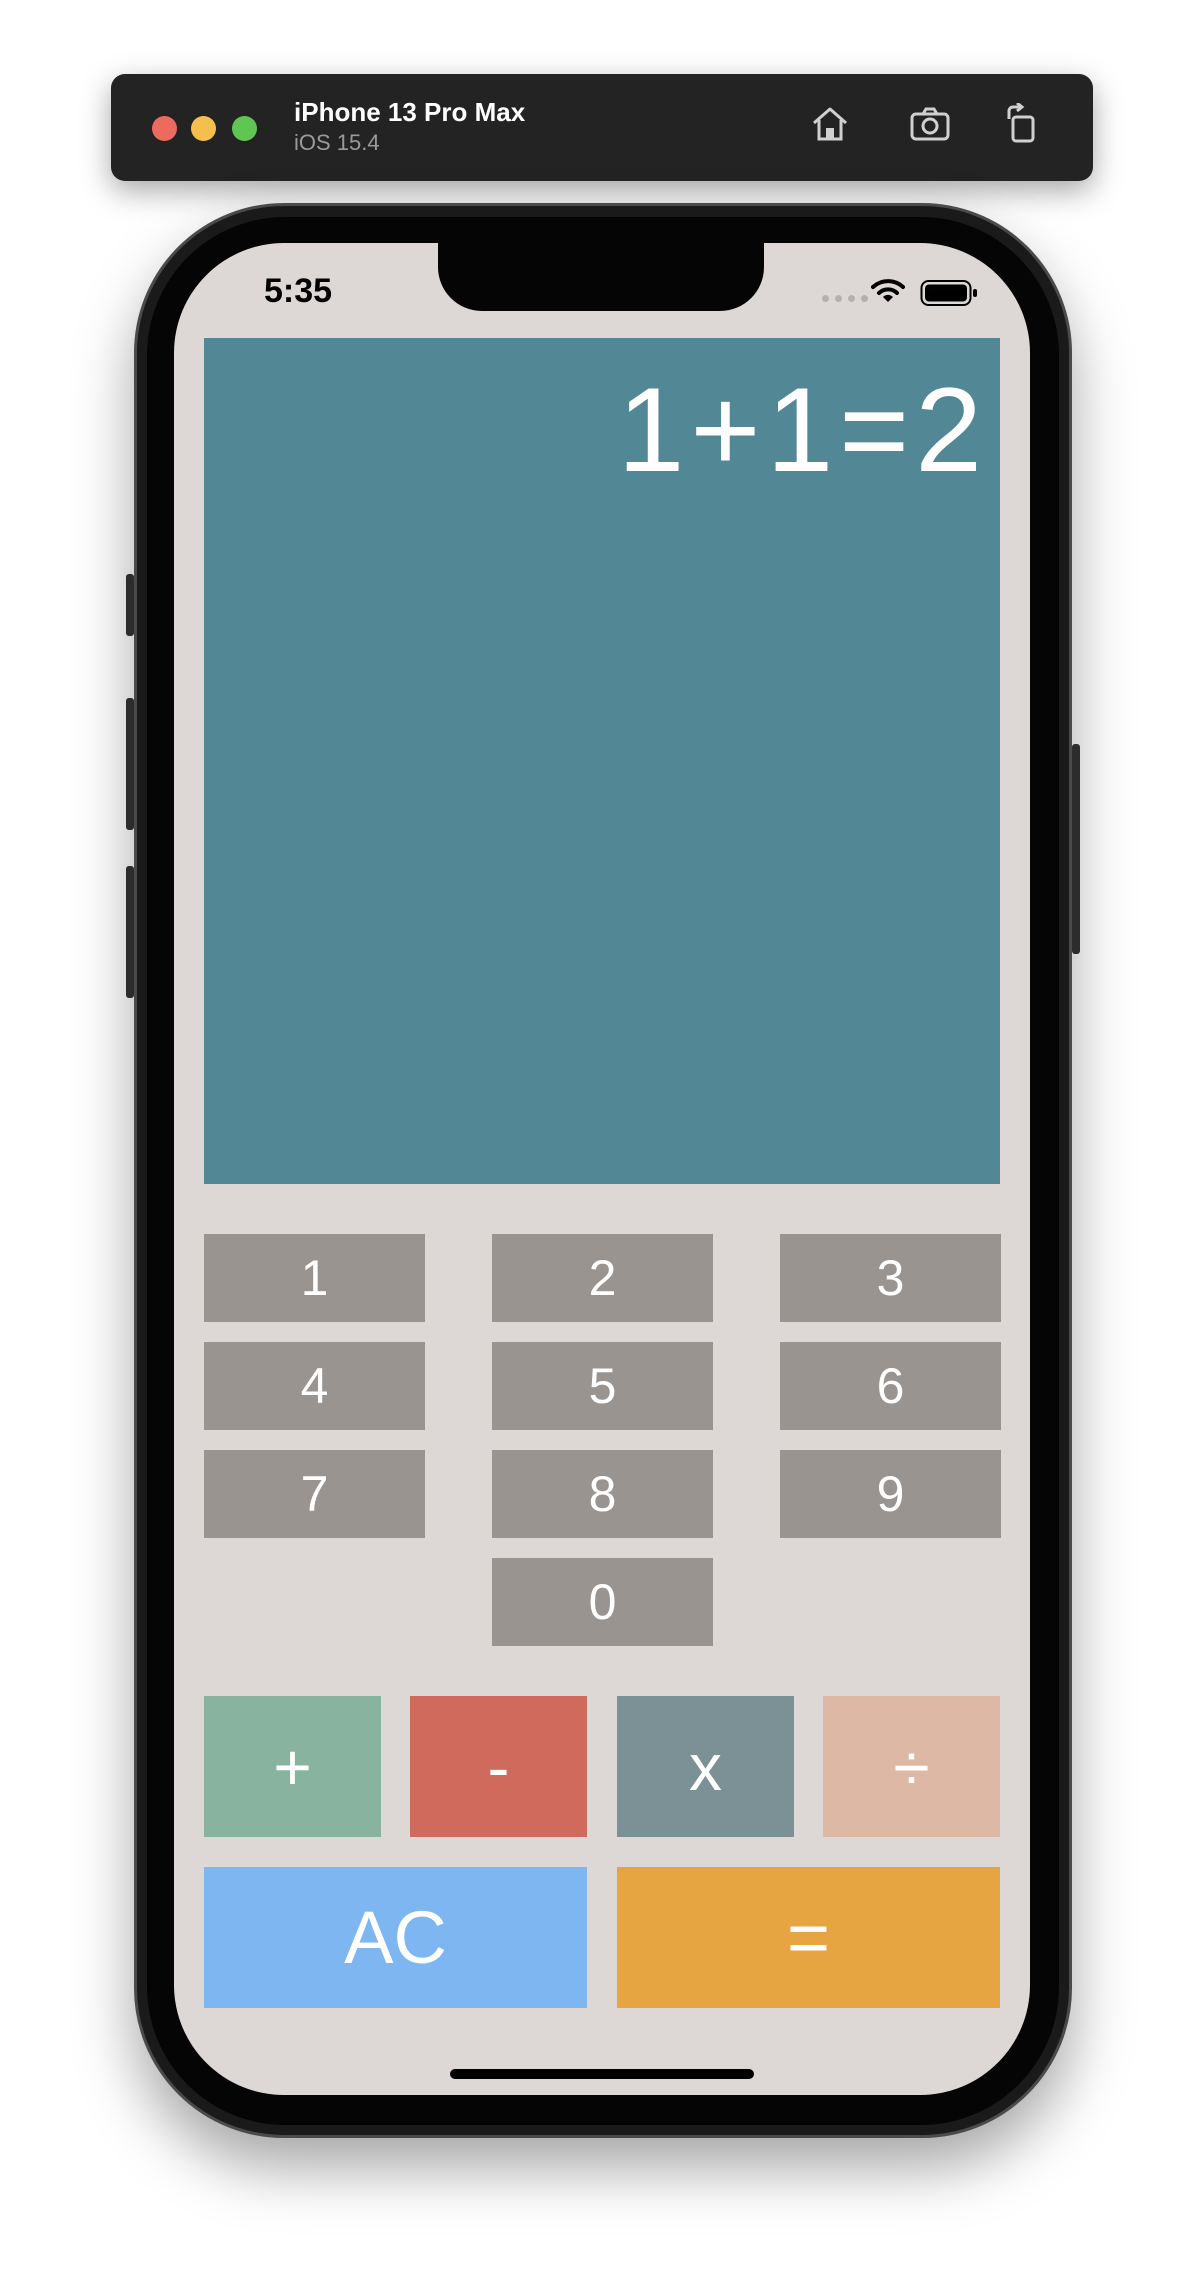 The height and width of the screenshot is (2288, 1204). What do you see at coordinates (395, 1937) in the screenshot?
I see `clear-button: AC` at bounding box center [395, 1937].